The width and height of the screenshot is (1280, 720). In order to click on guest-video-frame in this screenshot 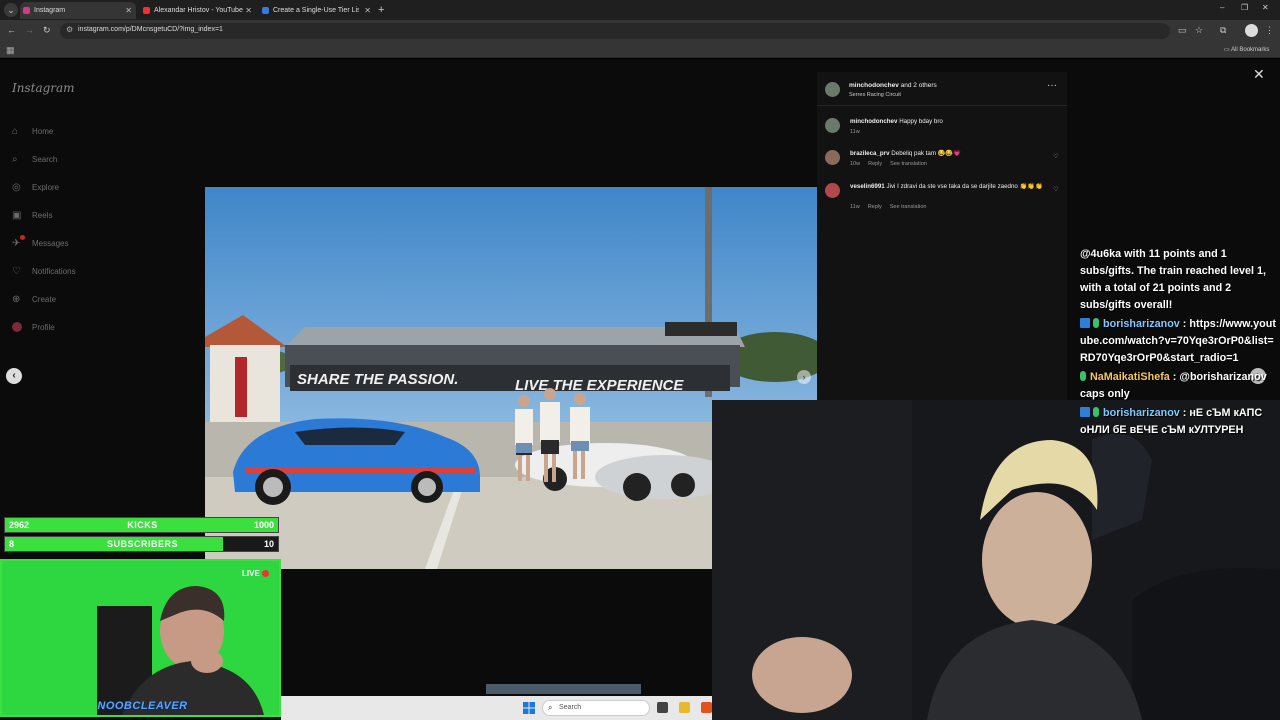, I will do `click(140, 638)`.